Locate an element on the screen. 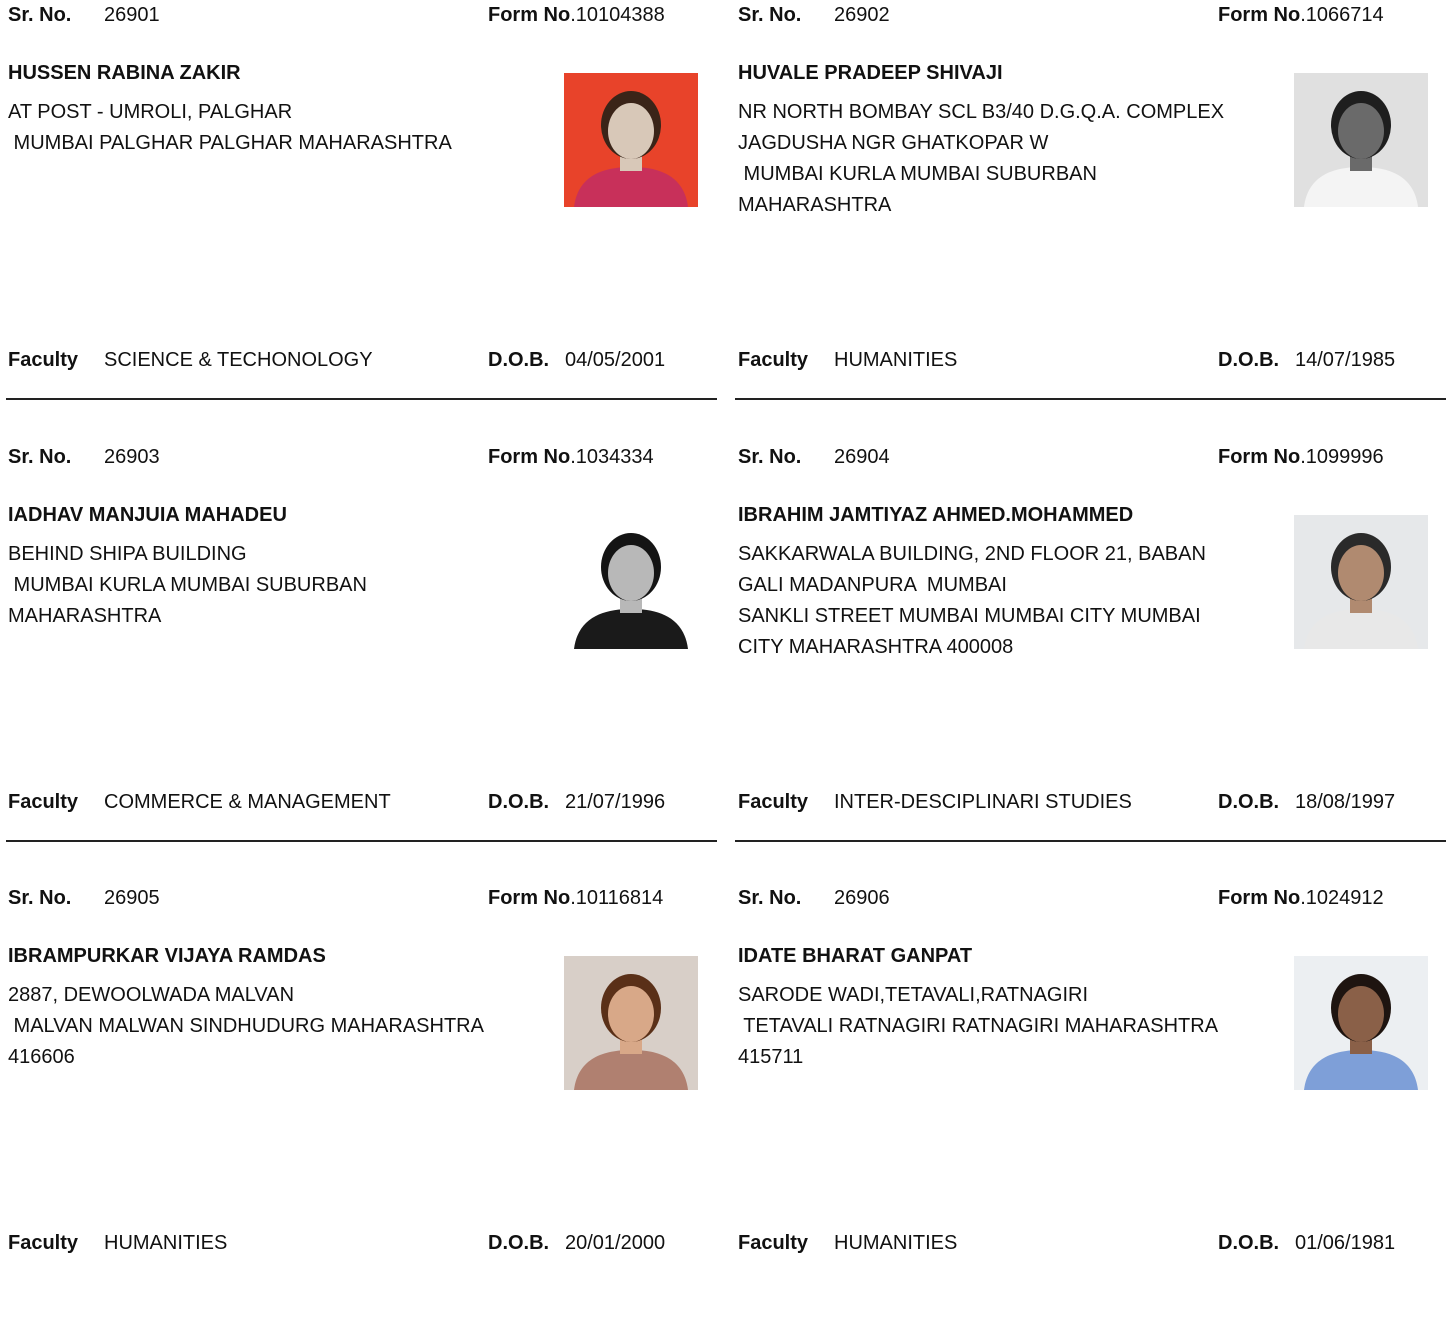 This screenshot has height=1323, width=1454. sr-no-value: 26905 is located at coordinates (132, 898).